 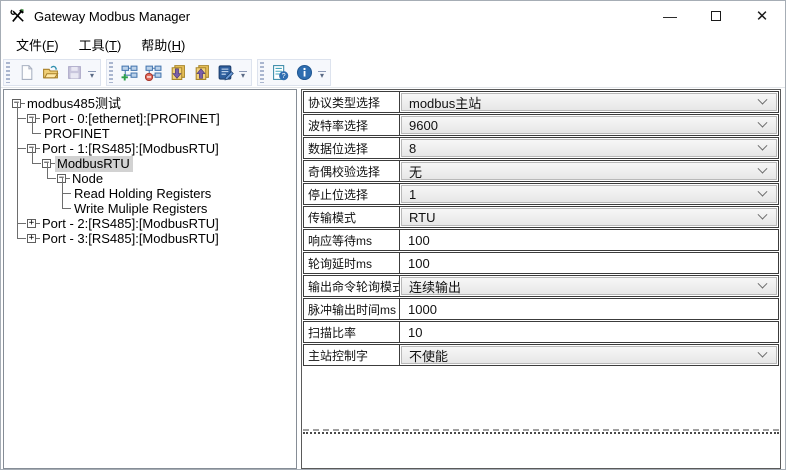 I want to click on tree-node: − Port - 1:[RS485]:[ModbusRTU], so click(x=160, y=148).